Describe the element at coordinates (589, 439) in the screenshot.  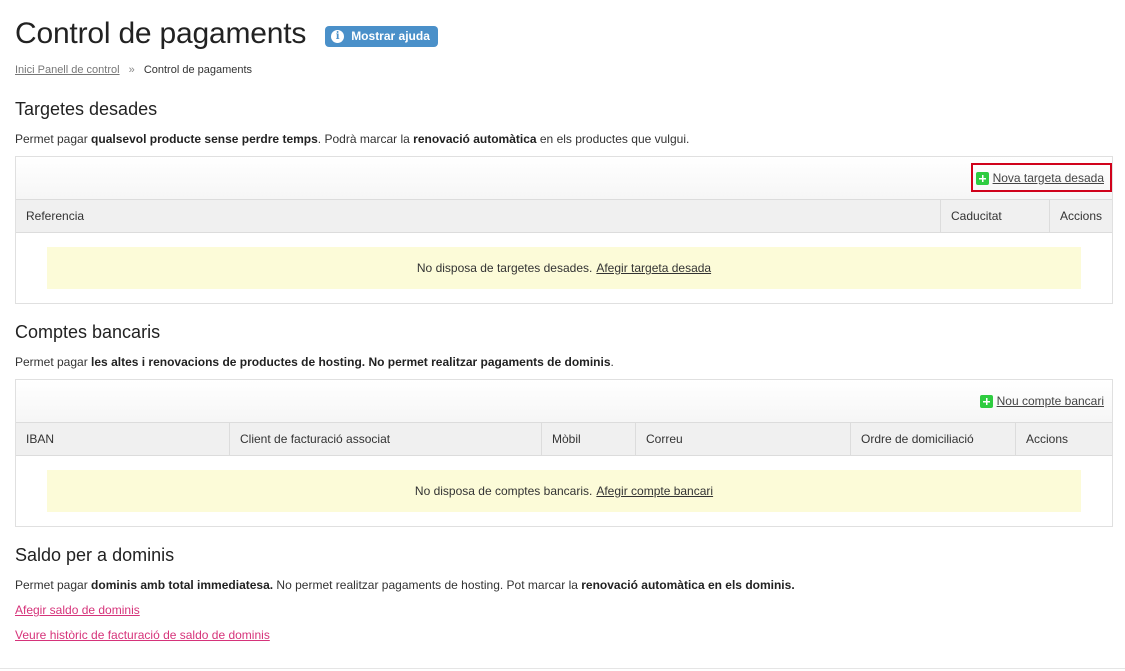
I see `column-header-mobile: Mòbil` at that location.